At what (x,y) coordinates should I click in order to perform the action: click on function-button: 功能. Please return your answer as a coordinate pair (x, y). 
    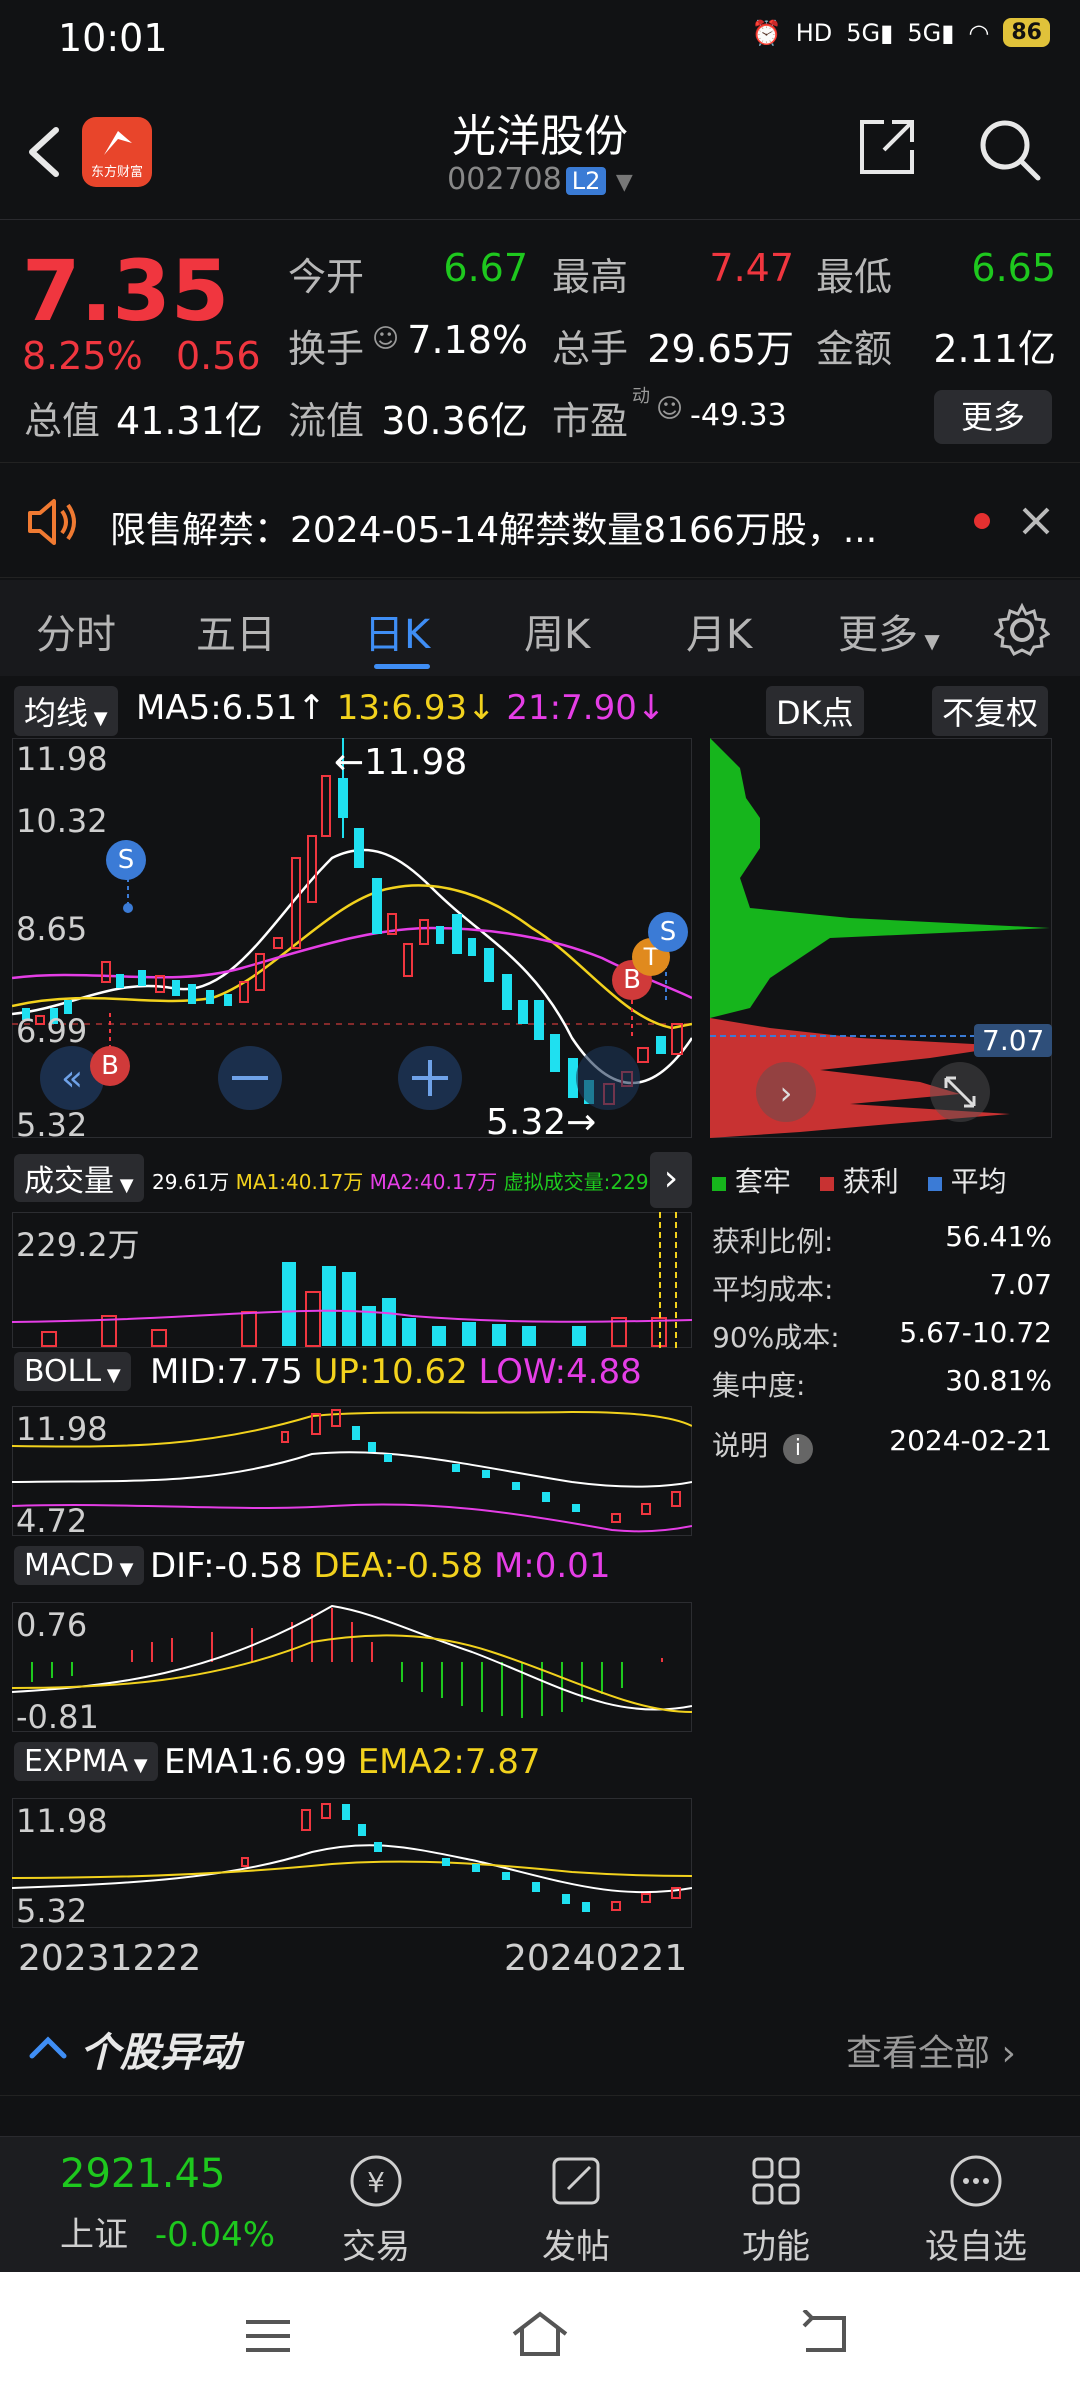
    Looking at the image, I should click on (776, 2209).